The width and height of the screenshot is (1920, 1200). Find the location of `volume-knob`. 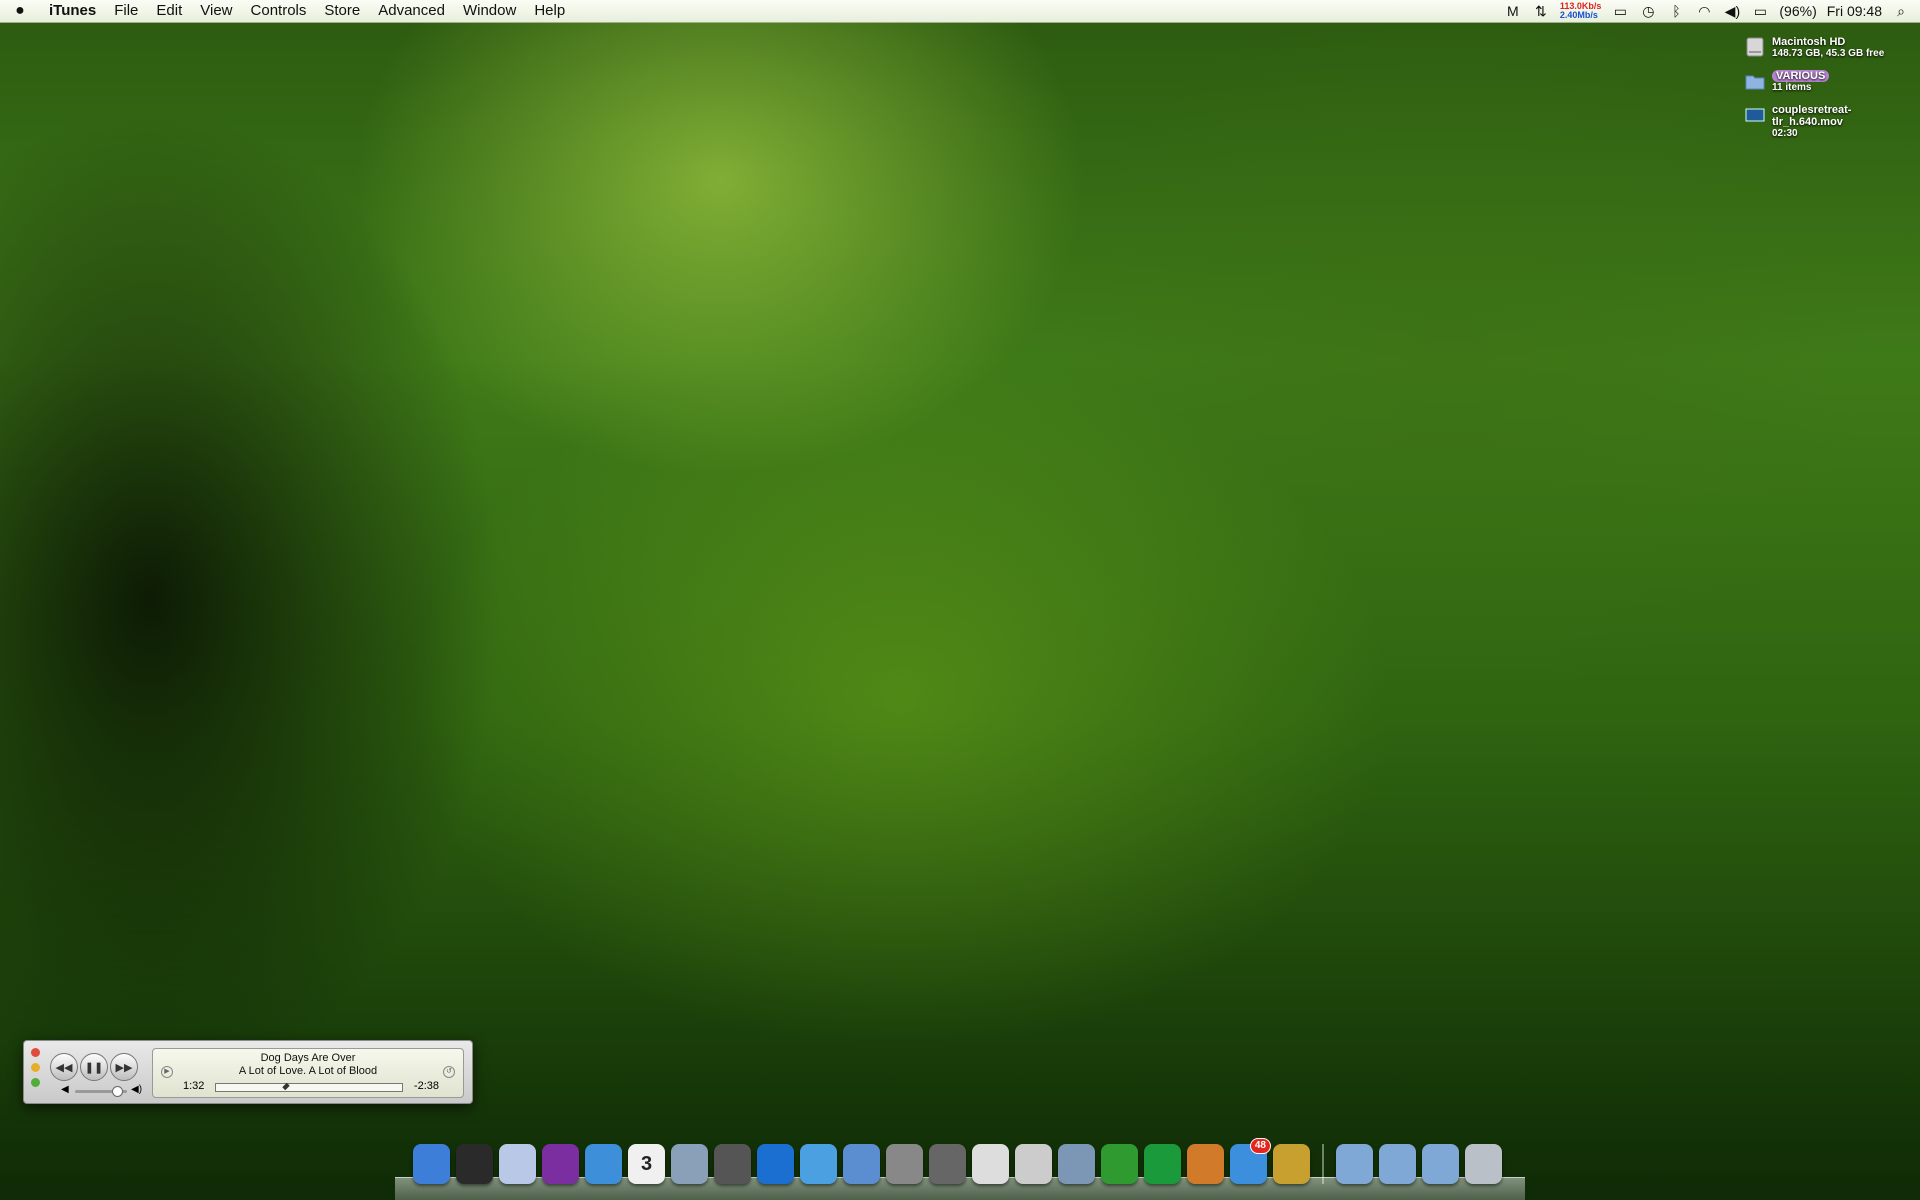

volume-knob is located at coordinates (118, 1091).